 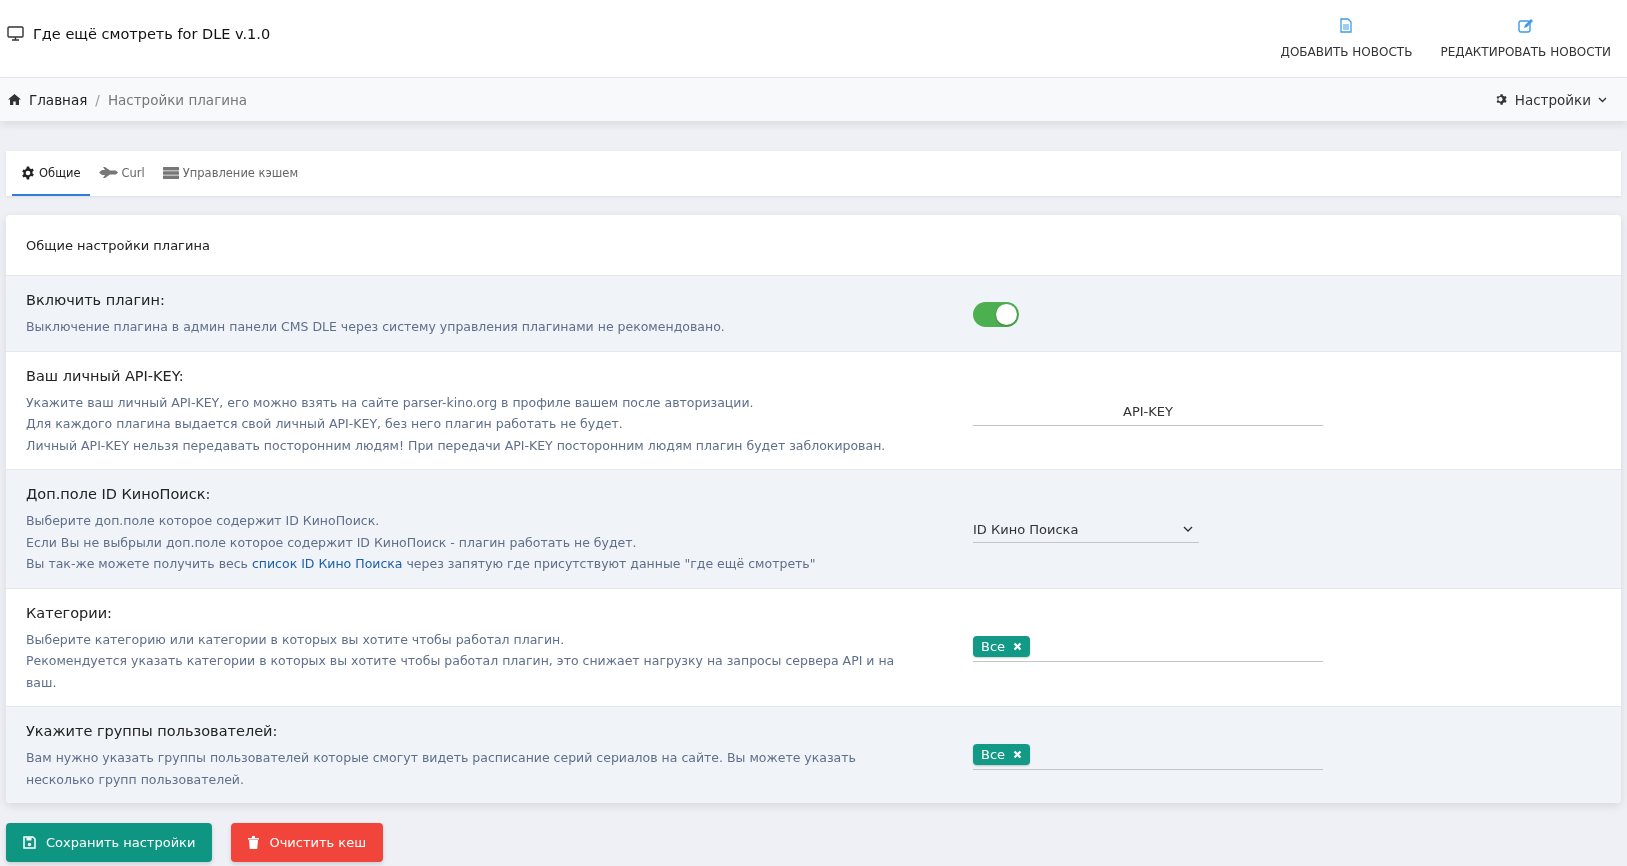 I want to click on save-settings-button: Сохранить настройки, so click(x=109, y=842).